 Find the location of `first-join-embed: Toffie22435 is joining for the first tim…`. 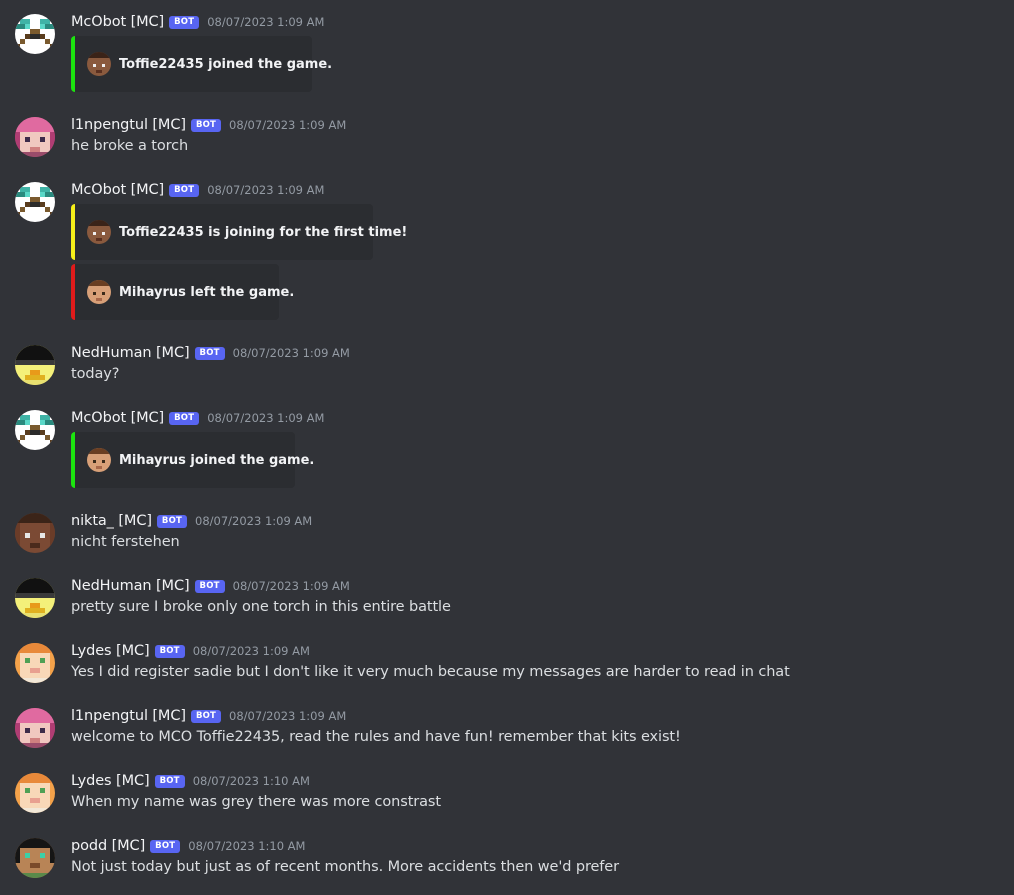

first-join-embed: Toffie22435 is joining for the first tim… is located at coordinates (239, 232).